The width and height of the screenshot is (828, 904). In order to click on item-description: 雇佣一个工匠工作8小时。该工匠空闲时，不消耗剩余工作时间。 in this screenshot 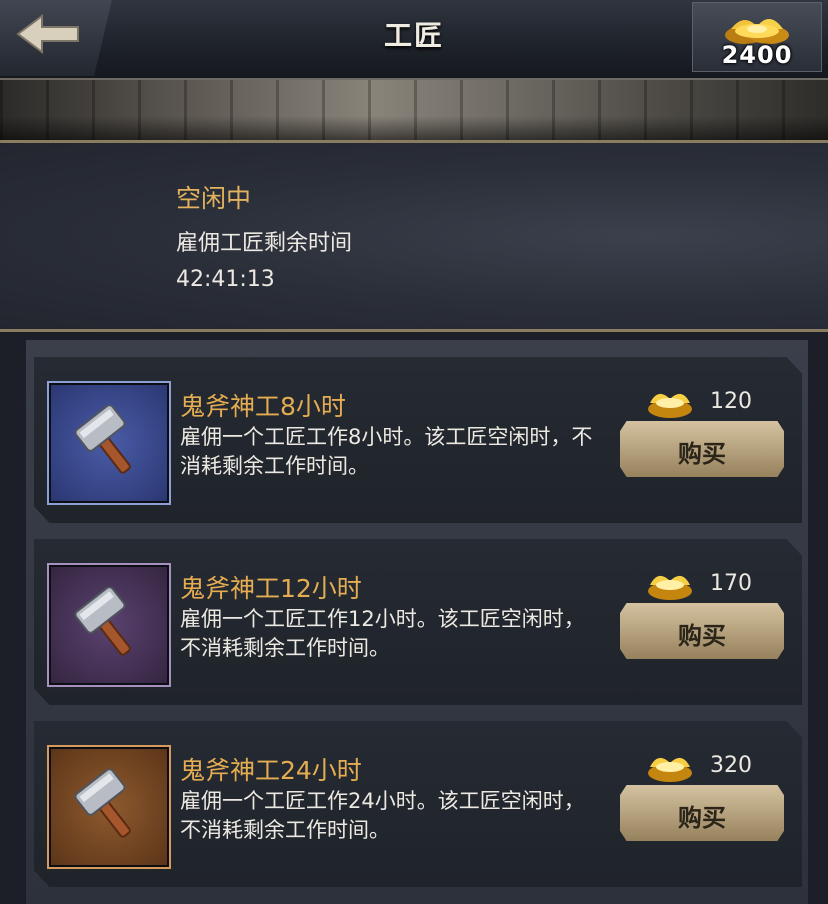, I will do `click(386, 451)`.